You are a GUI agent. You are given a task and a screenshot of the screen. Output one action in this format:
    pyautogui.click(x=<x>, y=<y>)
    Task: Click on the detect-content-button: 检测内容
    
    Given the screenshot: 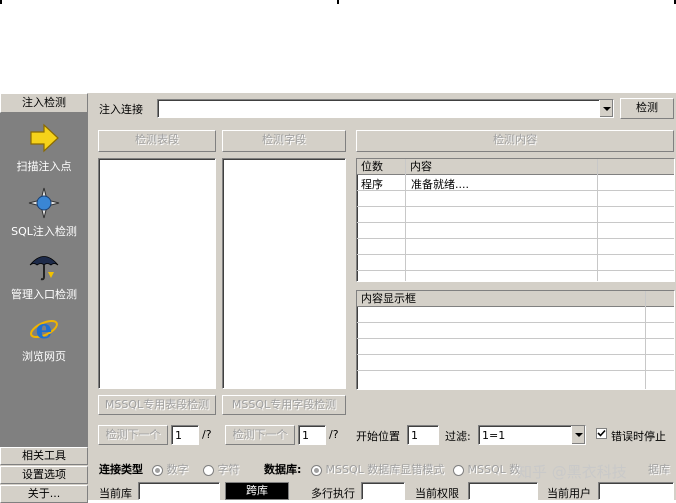 What is the action you would take?
    pyautogui.click(x=515, y=141)
    